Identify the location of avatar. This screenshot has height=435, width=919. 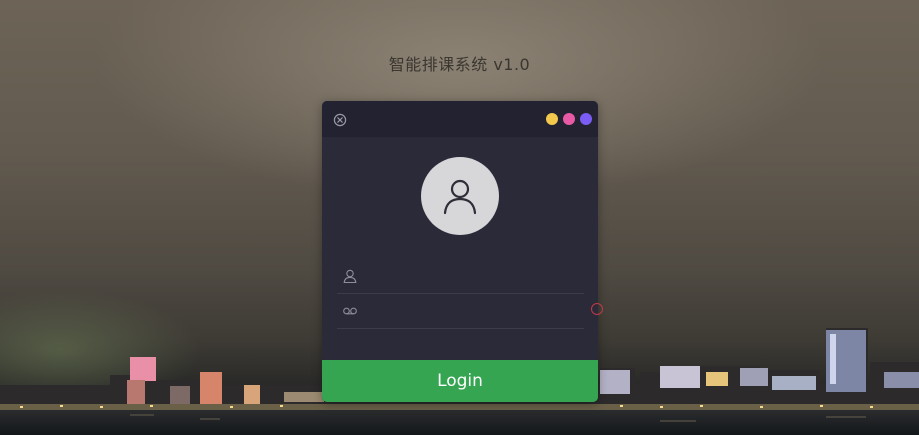
(460, 196).